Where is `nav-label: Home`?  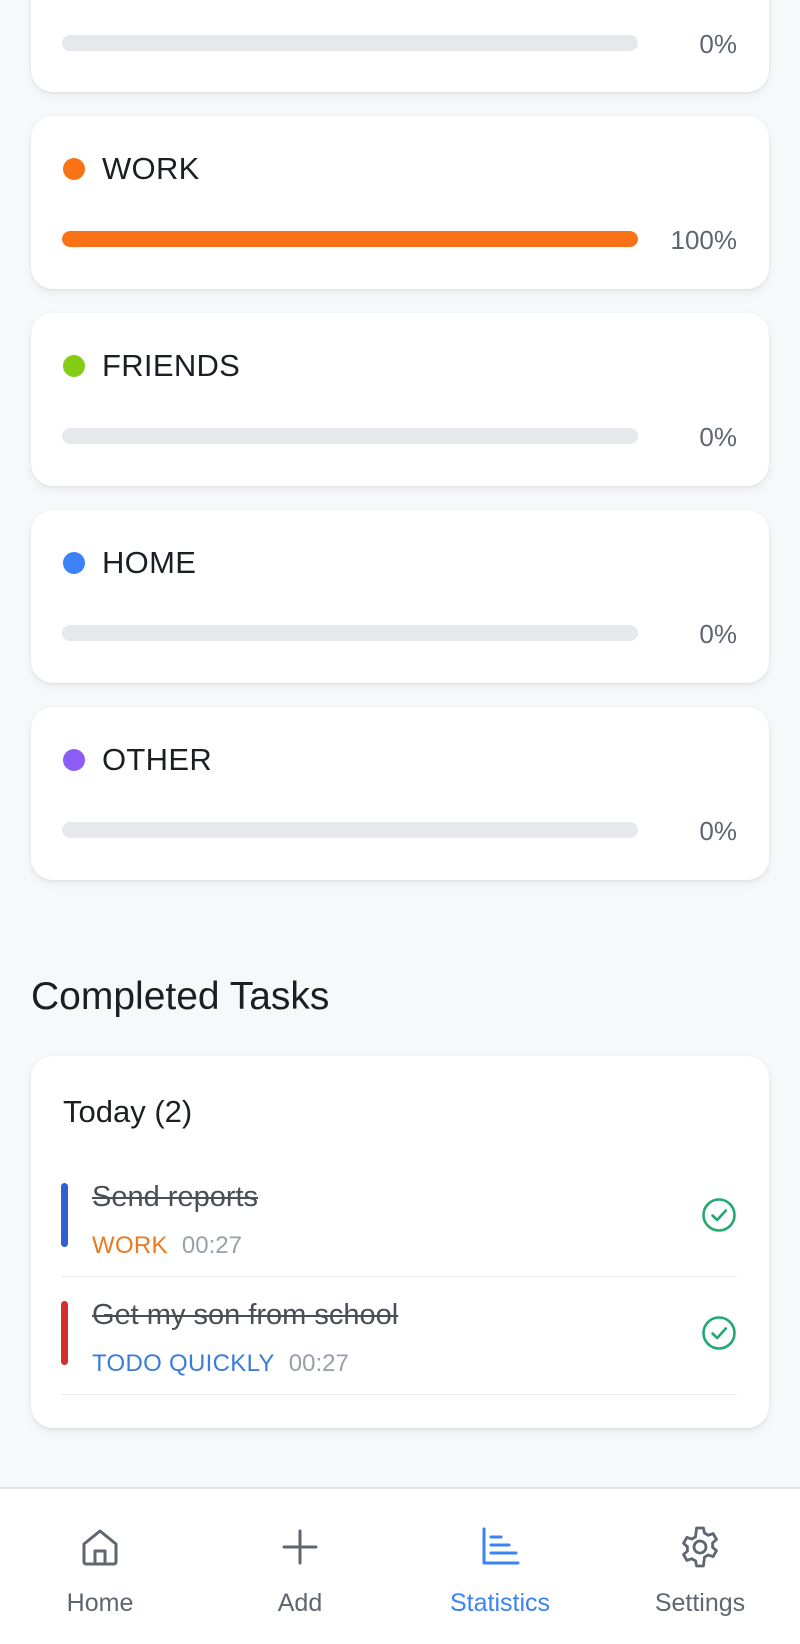 nav-label: Home is located at coordinates (100, 1603).